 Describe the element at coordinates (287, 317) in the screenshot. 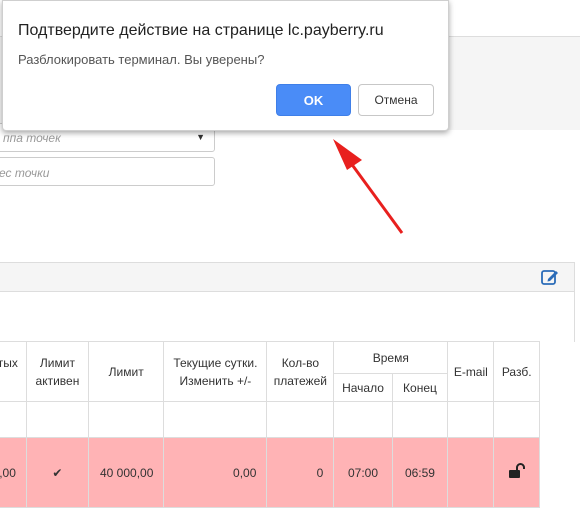

I see `panel-body` at that location.